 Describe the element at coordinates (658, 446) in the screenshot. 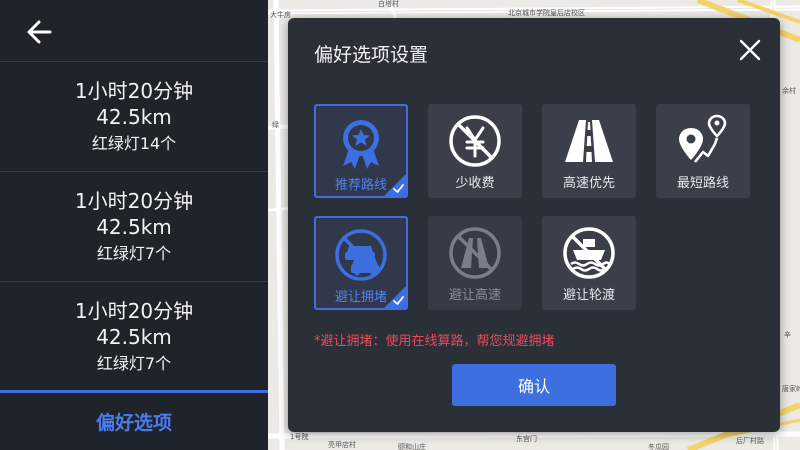

I see `map-label: 冬瓜园` at that location.